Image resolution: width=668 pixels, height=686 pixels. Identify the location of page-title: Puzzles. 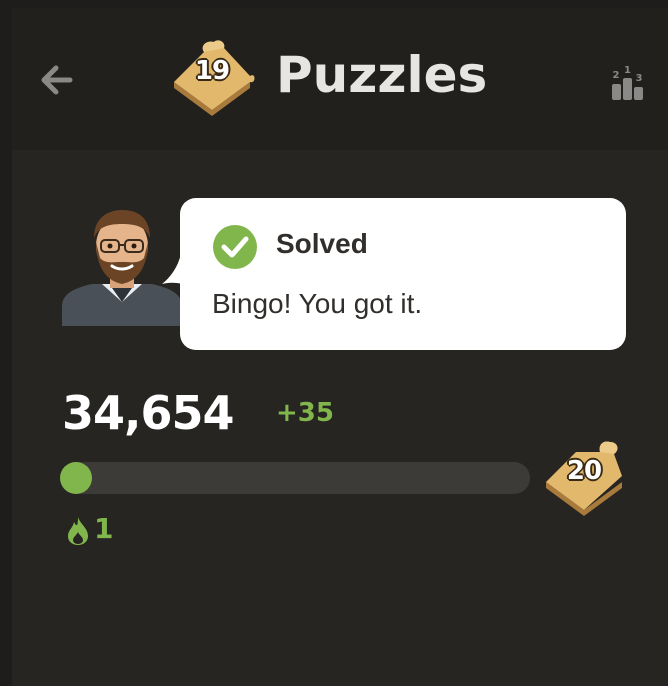
(382, 75).